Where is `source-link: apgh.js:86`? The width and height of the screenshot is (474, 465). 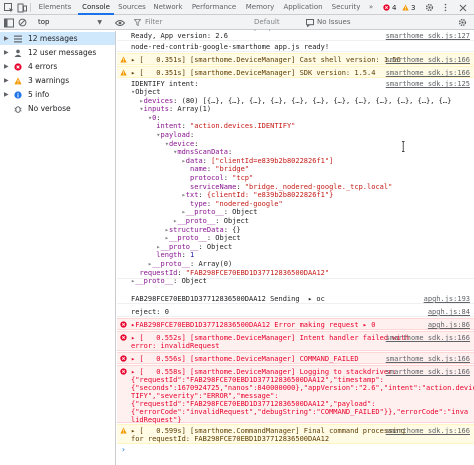 source-link: apgh.js:86 is located at coordinates (449, 325).